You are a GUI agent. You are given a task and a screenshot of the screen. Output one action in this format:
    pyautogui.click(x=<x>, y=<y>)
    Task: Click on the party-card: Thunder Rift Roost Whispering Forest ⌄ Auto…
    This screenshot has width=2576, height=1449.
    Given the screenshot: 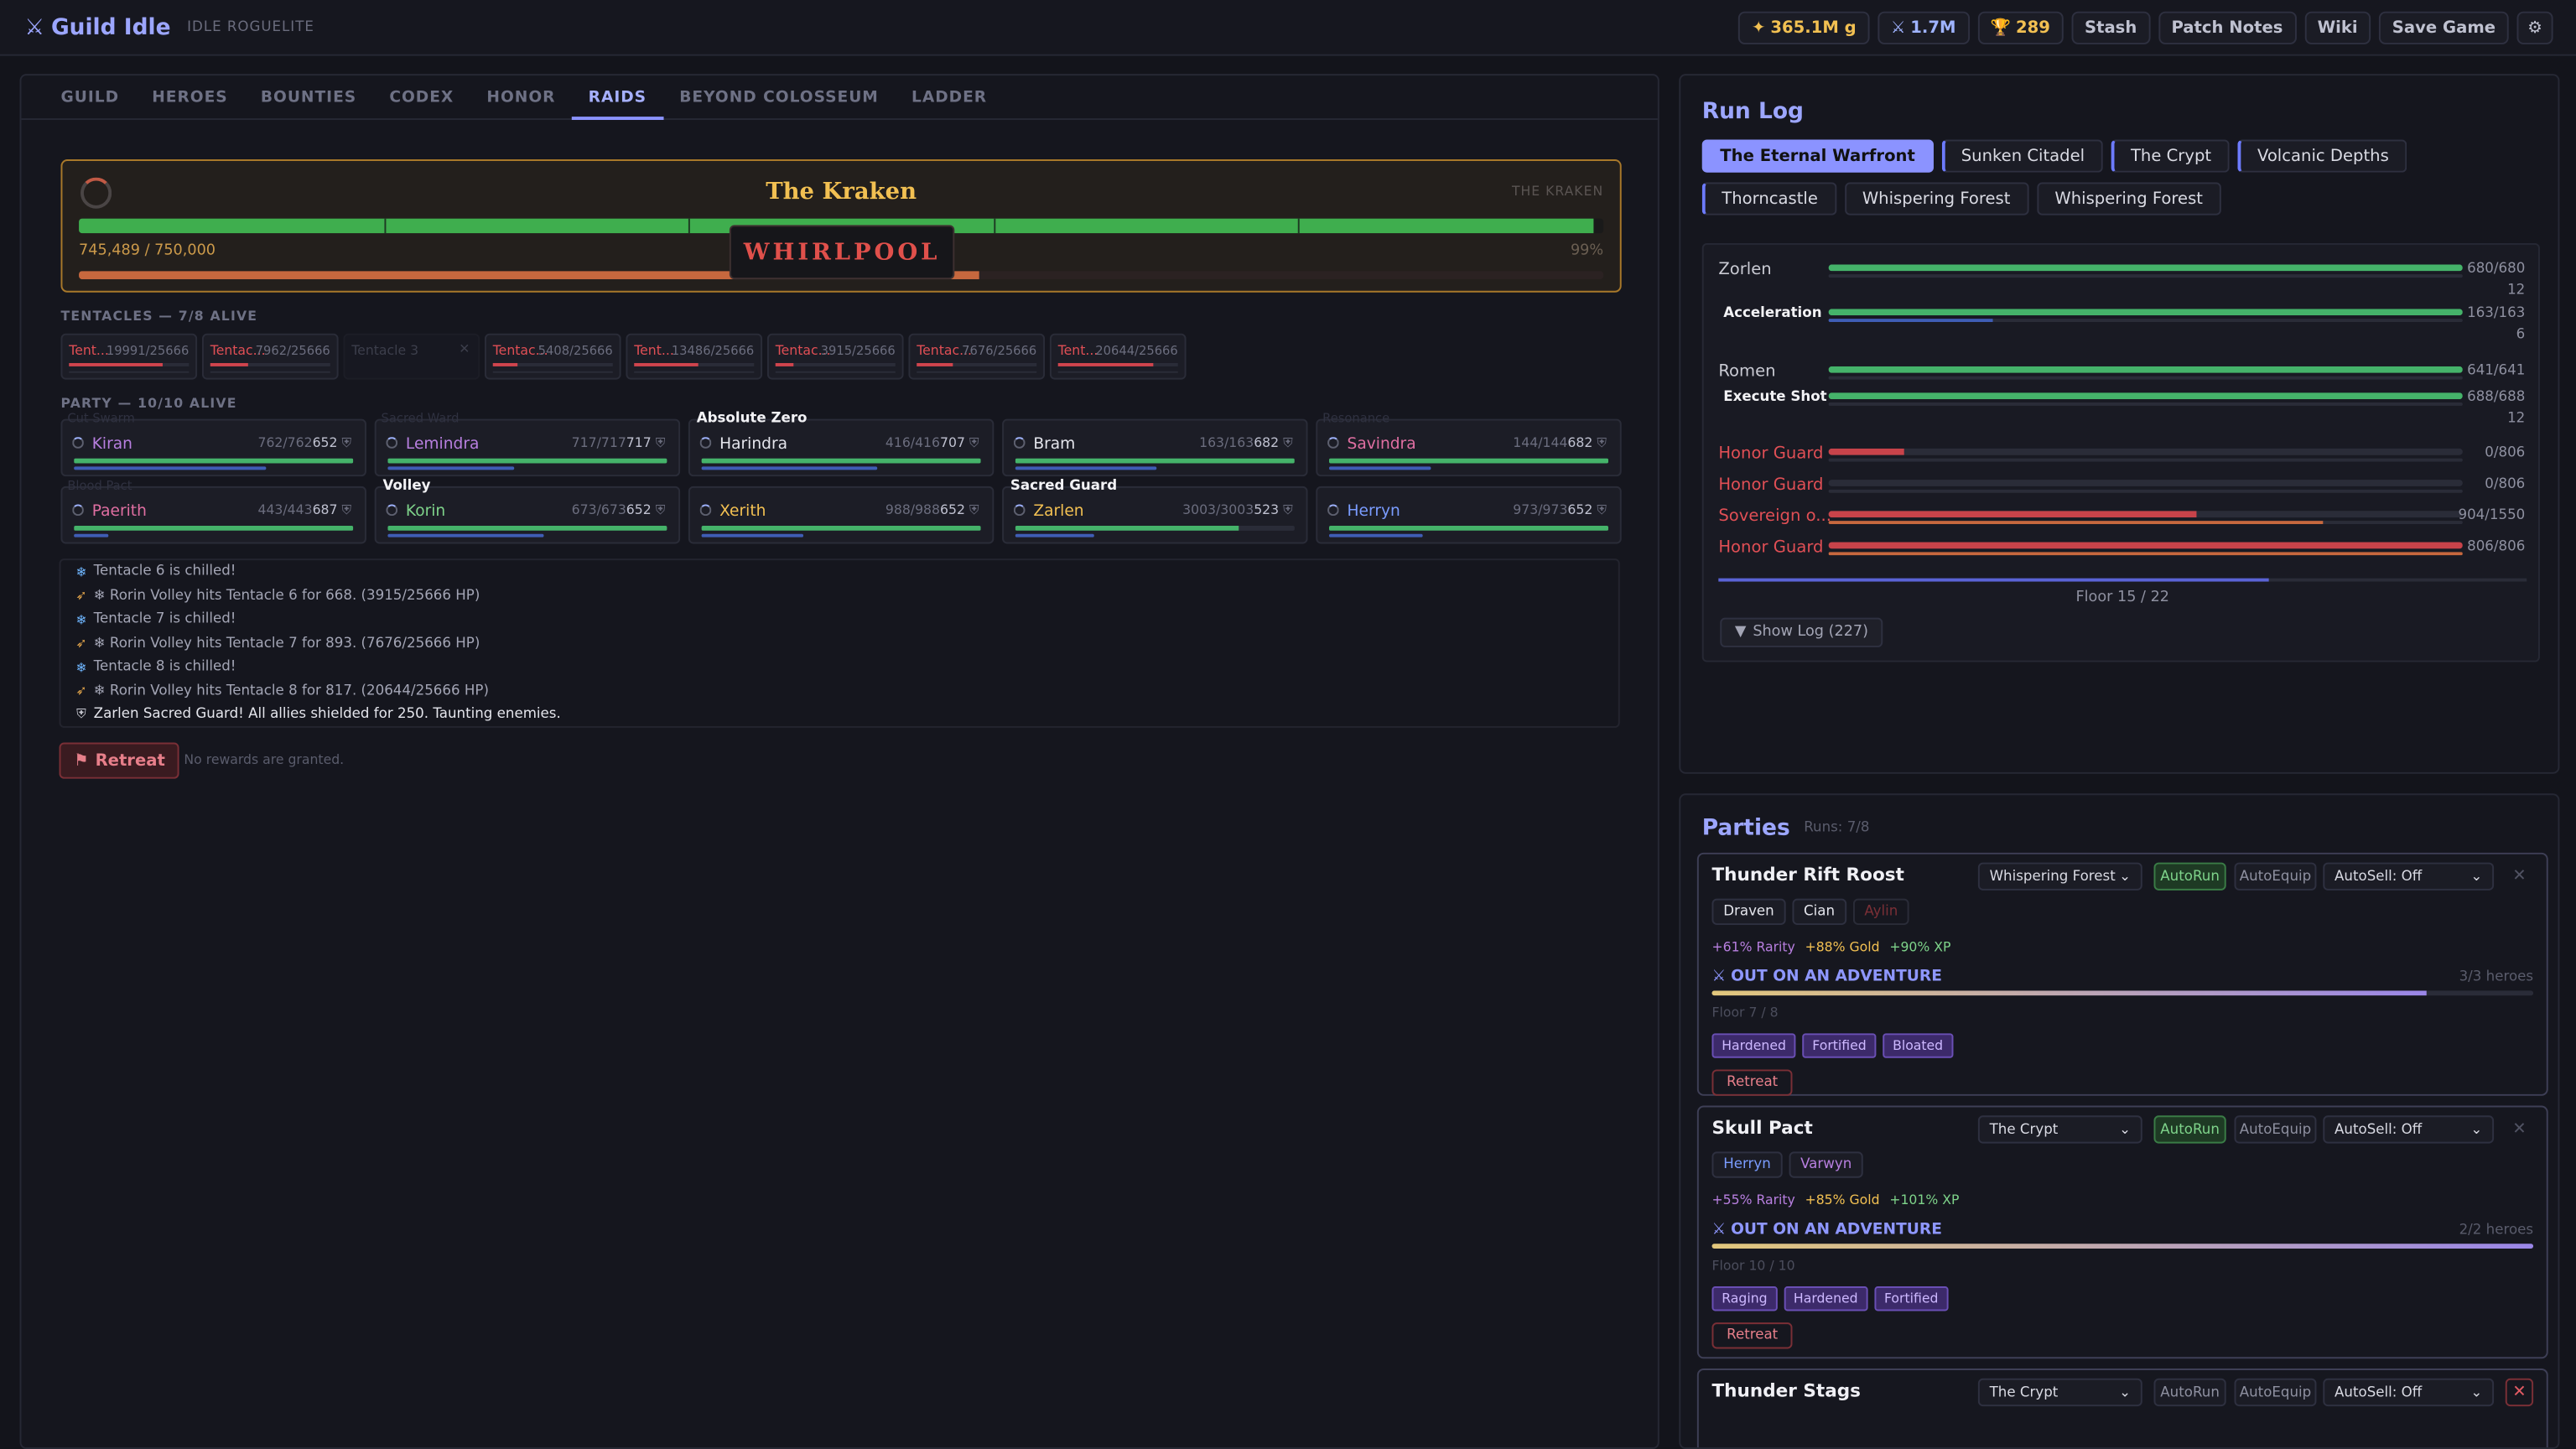 What is the action you would take?
    pyautogui.click(x=2122, y=974)
    